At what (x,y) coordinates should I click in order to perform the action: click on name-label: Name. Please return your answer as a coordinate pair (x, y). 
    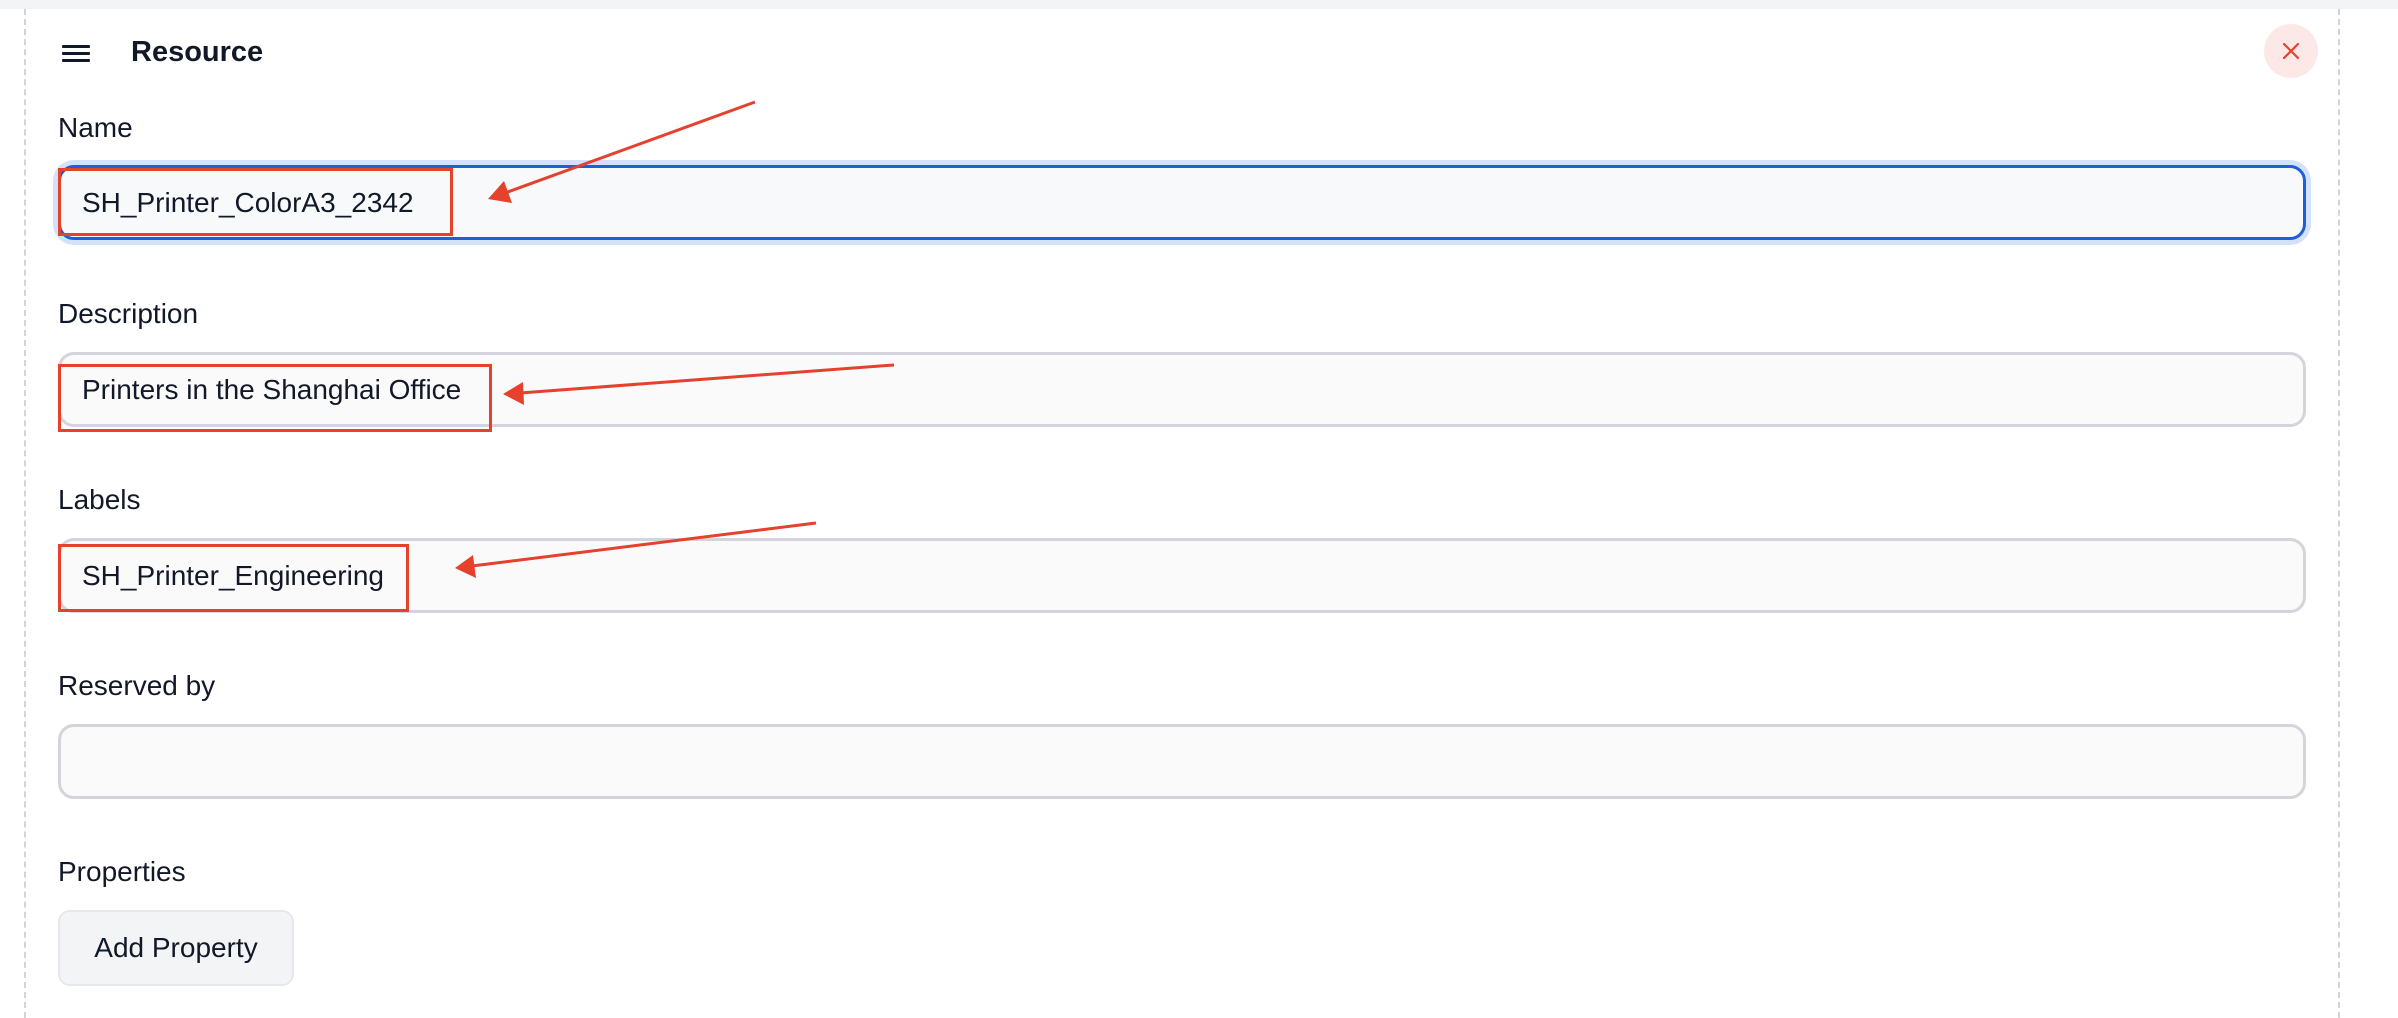
    Looking at the image, I should click on (95, 127).